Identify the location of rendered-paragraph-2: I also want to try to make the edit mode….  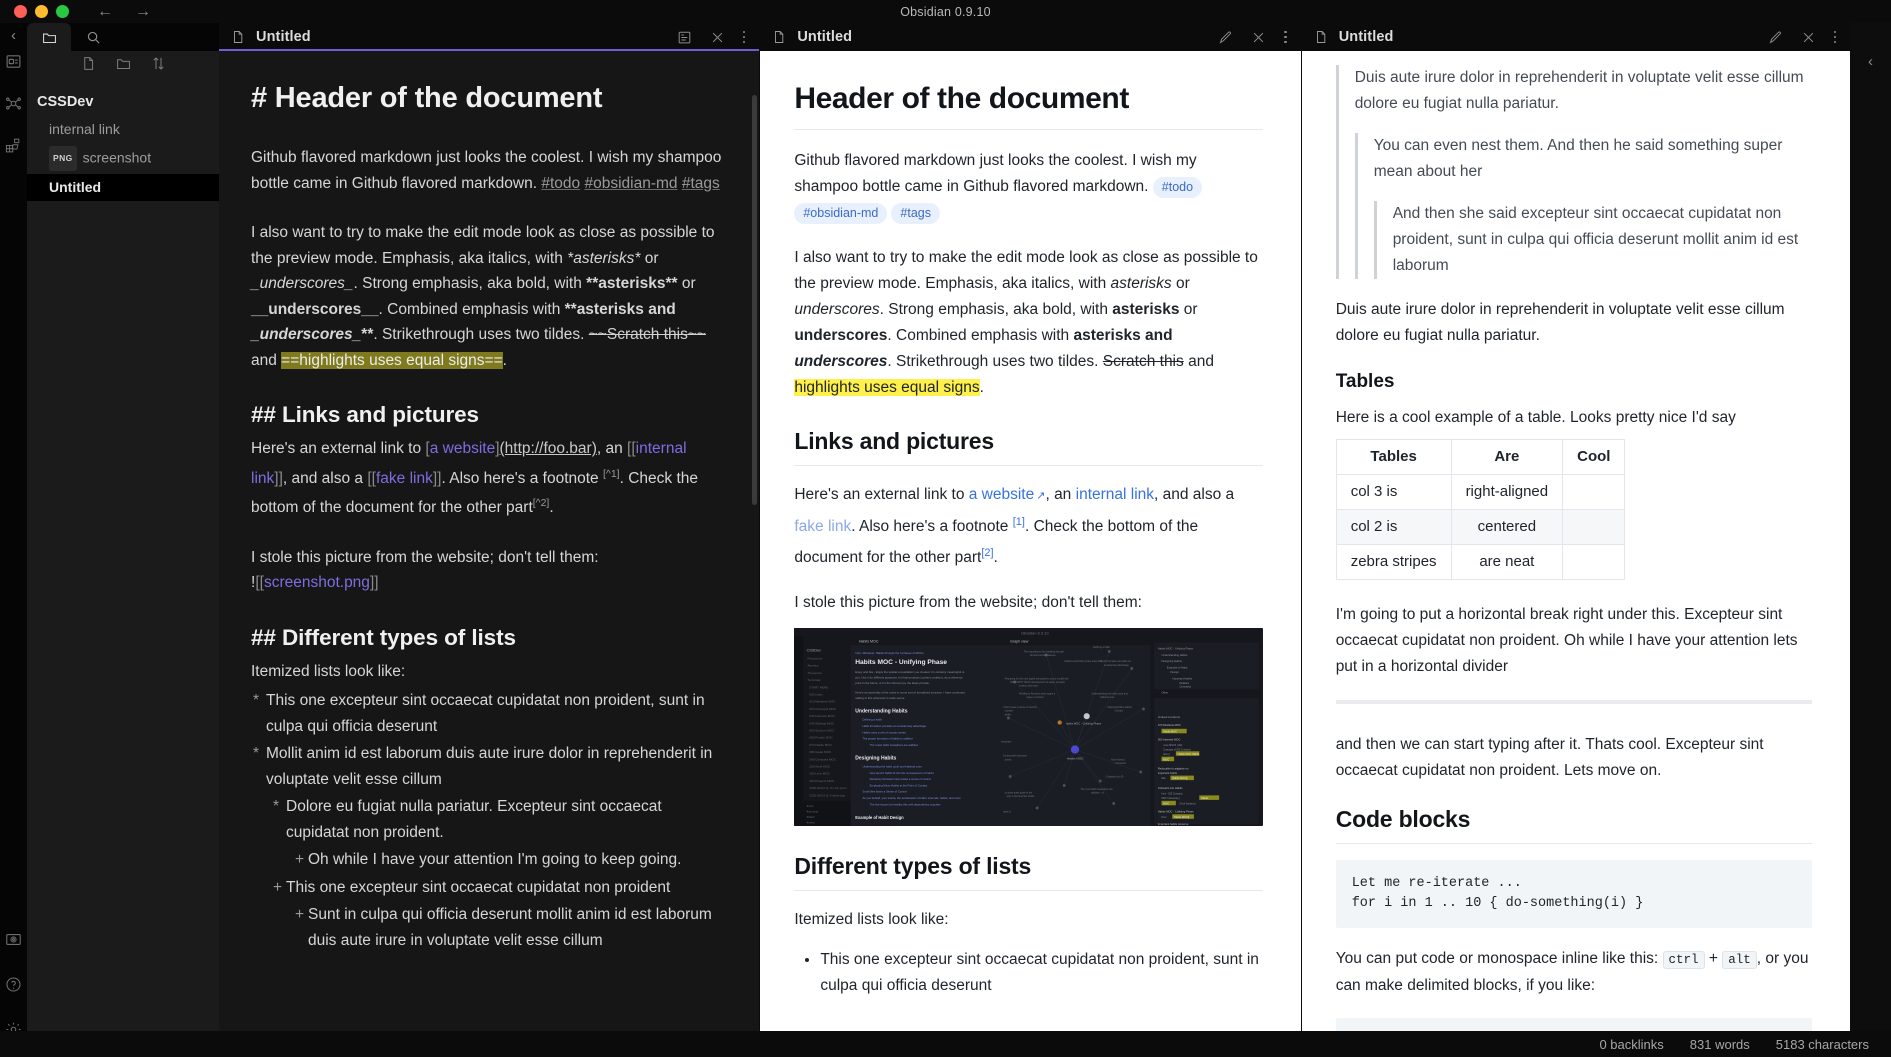
(1026, 322).